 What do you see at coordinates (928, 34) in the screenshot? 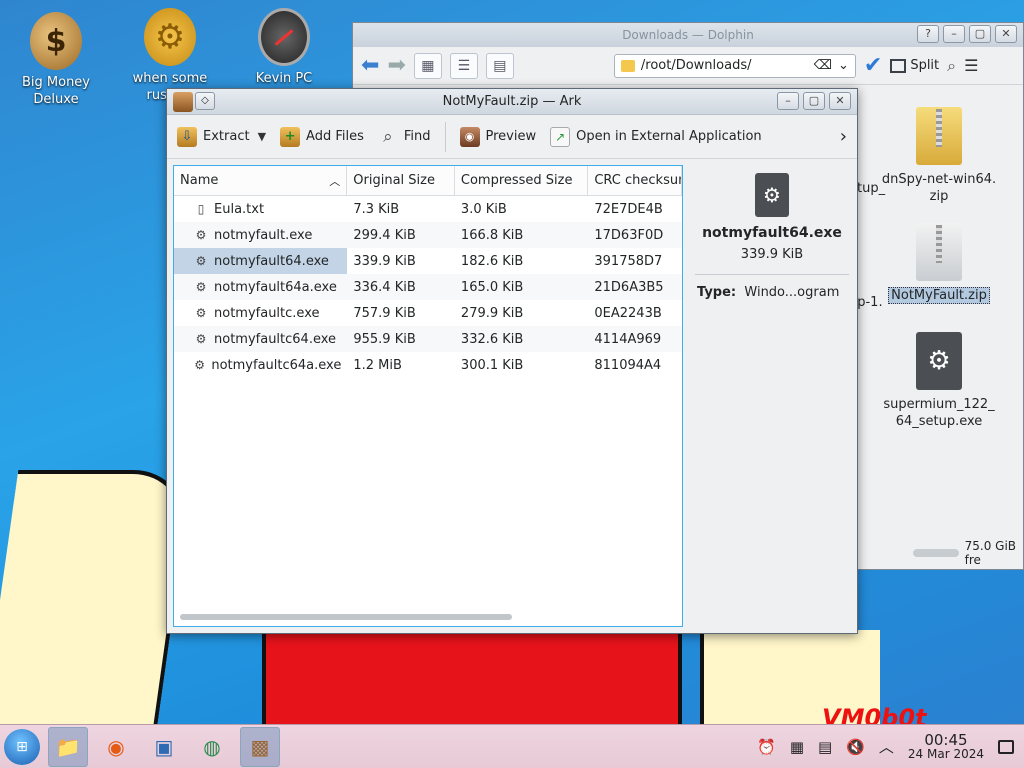
I see `help-button: ?` at bounding box center [928, 34].